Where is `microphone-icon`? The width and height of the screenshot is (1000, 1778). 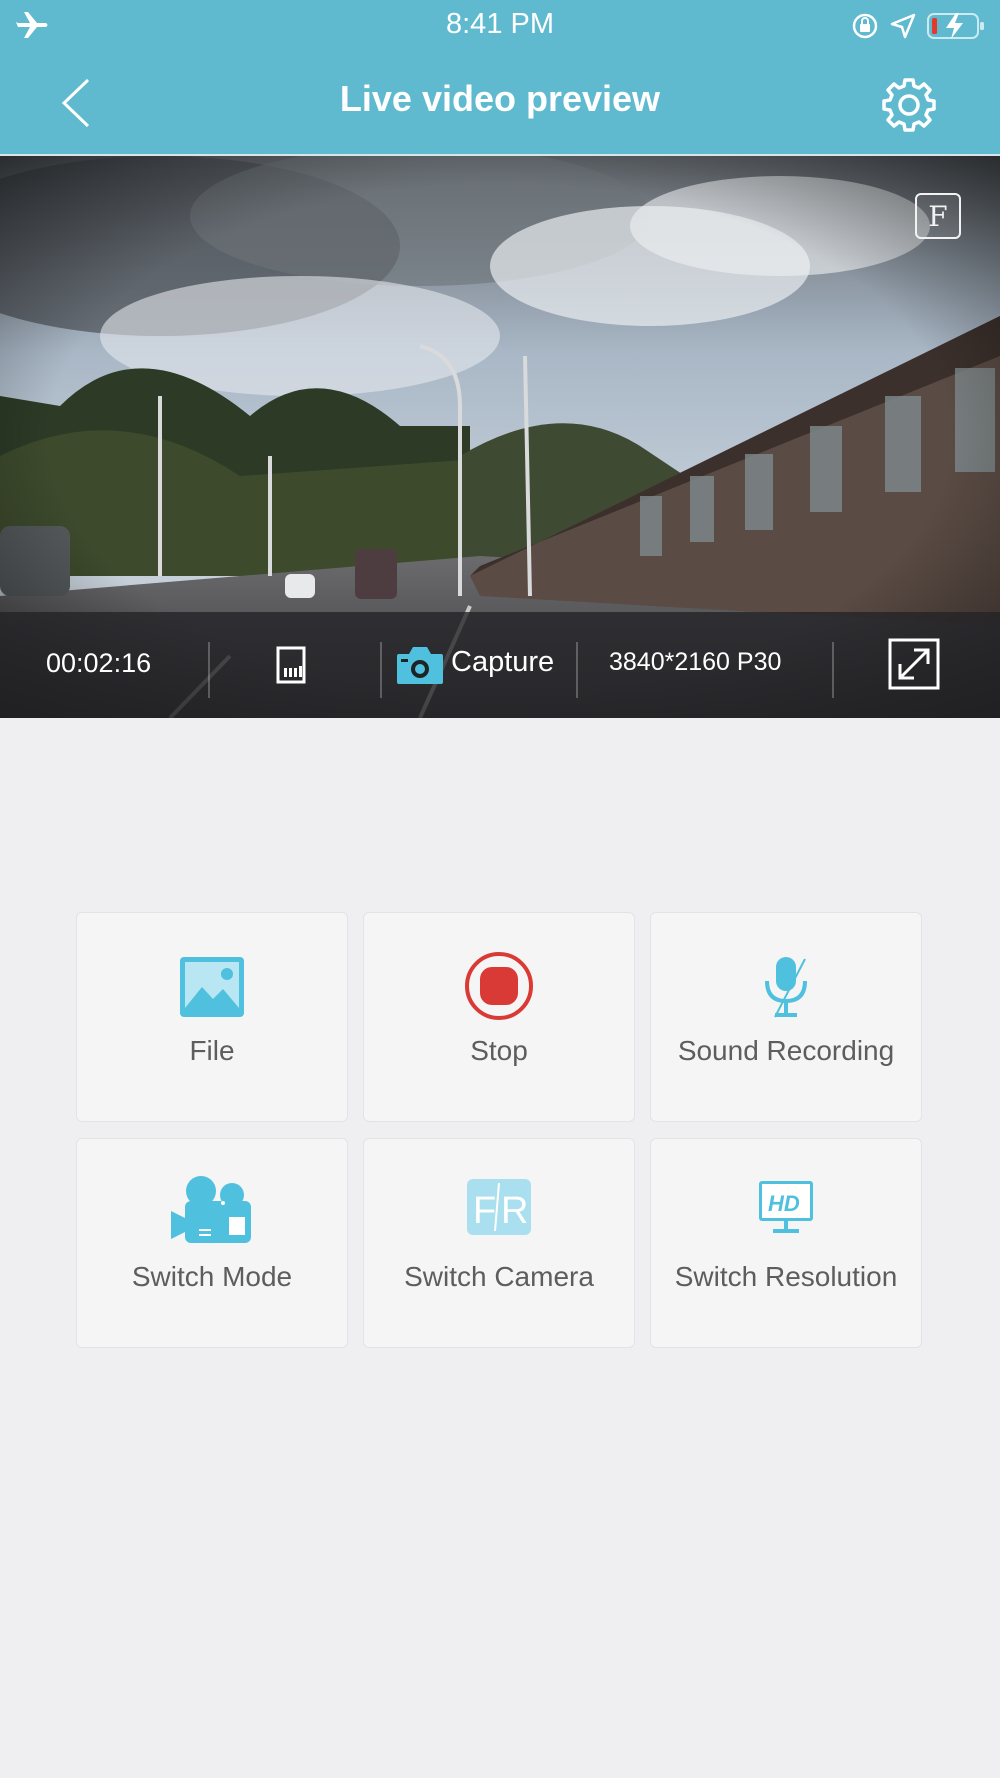 microphone-icon is located at coordinates (786, 987).